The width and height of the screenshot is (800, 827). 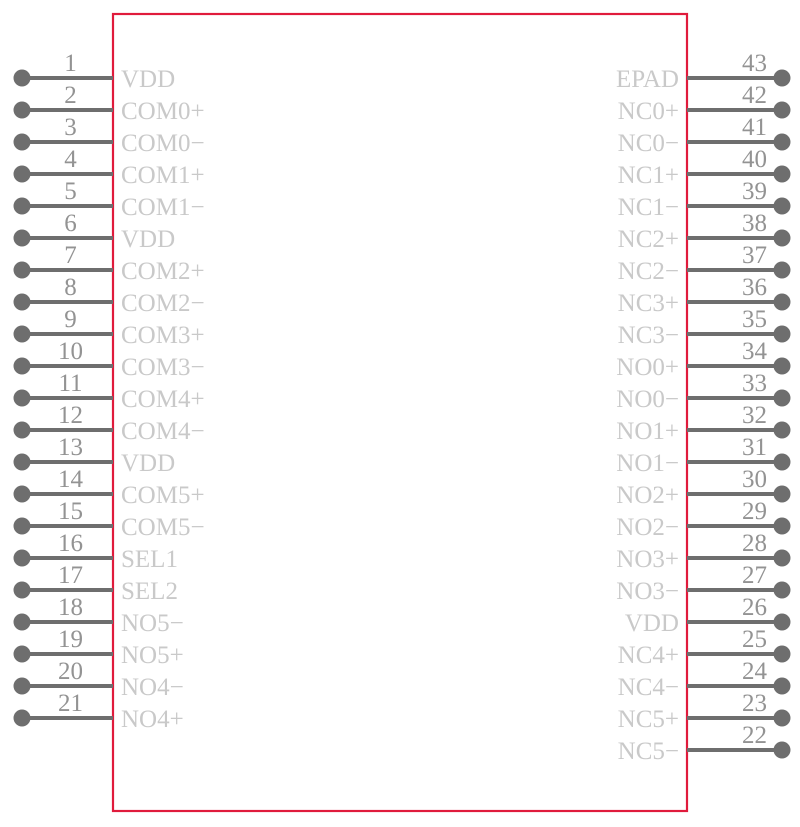 I want to click on pin-name: COM3+, so click(x=163, y=335).